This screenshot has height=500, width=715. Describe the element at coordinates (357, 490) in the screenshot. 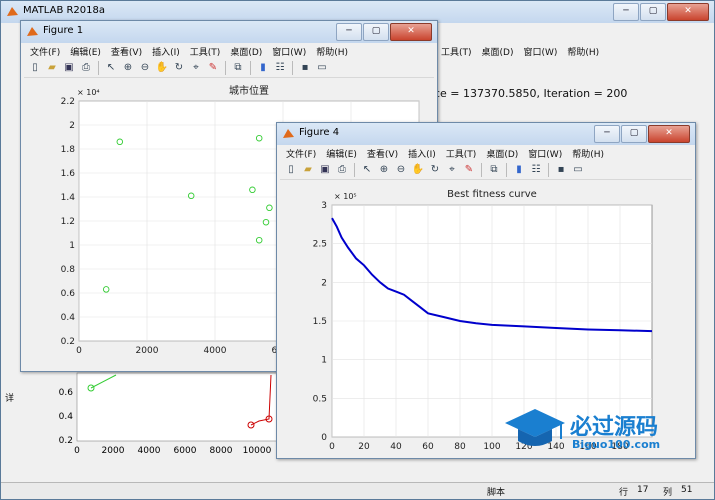

I see `matlab-statusbar: 脚本 行 17 列 51` at that location.